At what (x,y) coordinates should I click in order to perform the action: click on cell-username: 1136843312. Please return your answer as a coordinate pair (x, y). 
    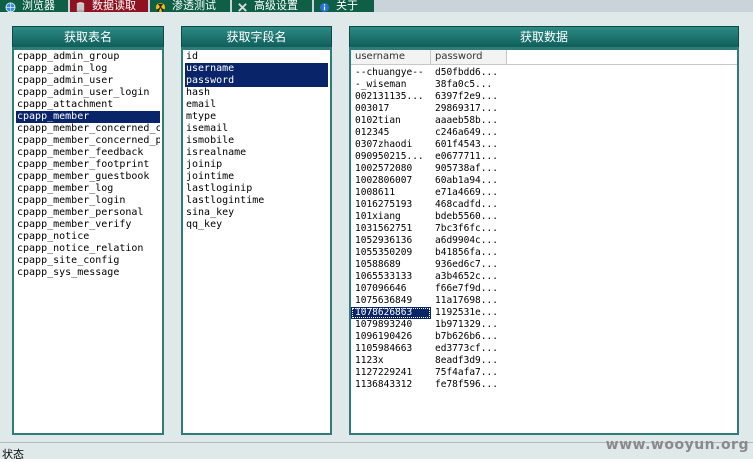
    Looking at the image, I should click on (391, 385).